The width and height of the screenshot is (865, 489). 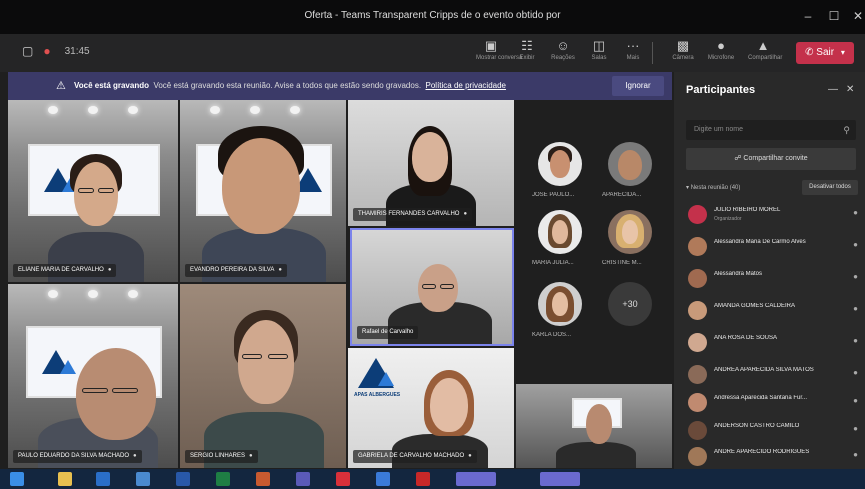 What do you see at coordinates (499, 53) in the screenshot?
I see `chat-button: ▣ Mostrar conversa` at bounding box center [499, 53].